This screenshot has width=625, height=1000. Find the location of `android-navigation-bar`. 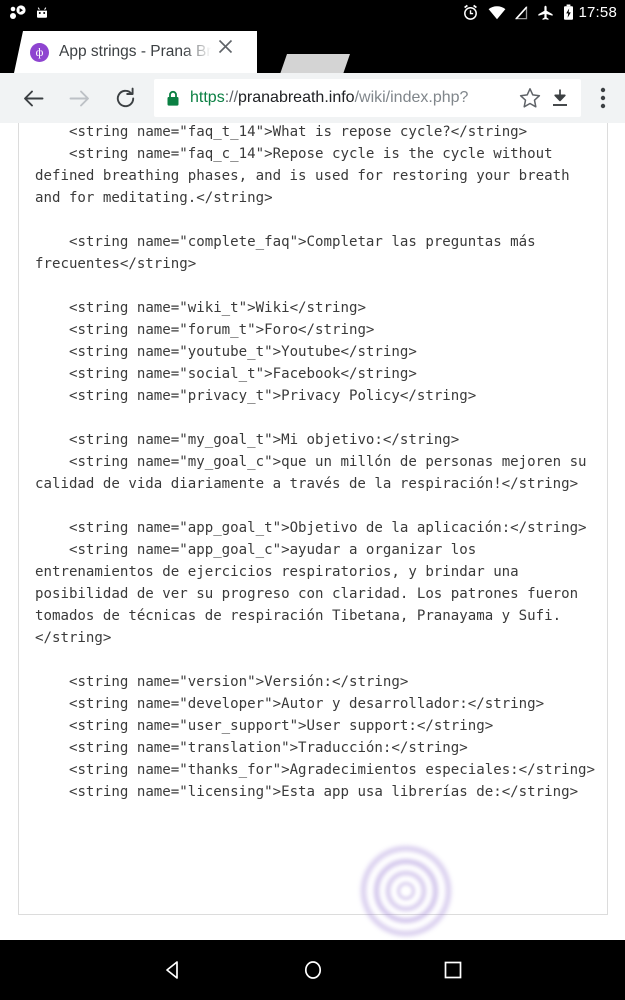

android-navigation-bar is located at coordinates (312, 970).